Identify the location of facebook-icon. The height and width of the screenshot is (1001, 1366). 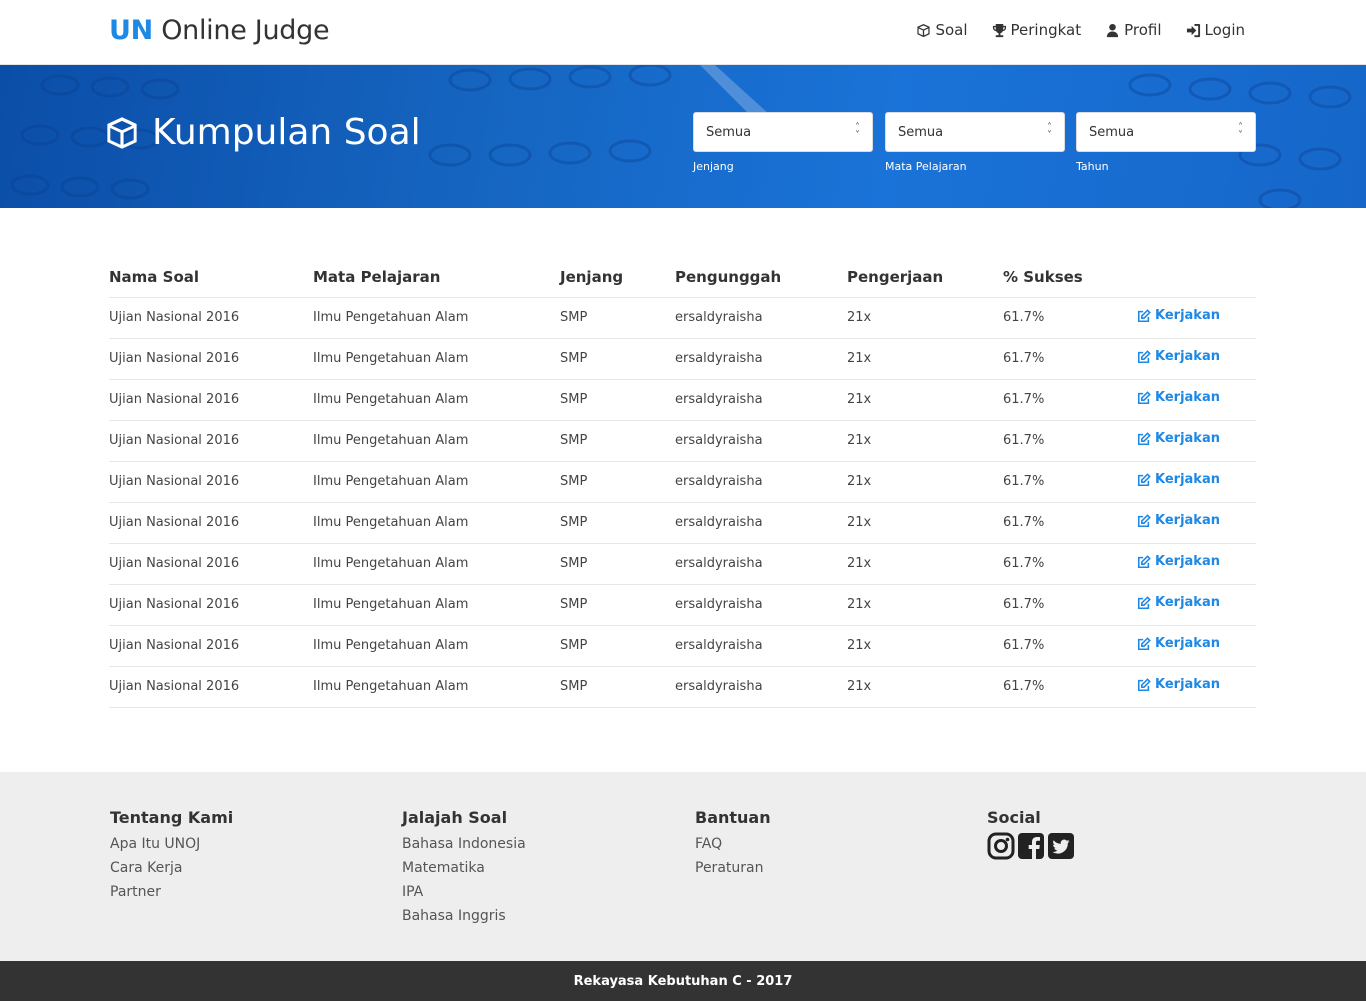
(1031, 846).